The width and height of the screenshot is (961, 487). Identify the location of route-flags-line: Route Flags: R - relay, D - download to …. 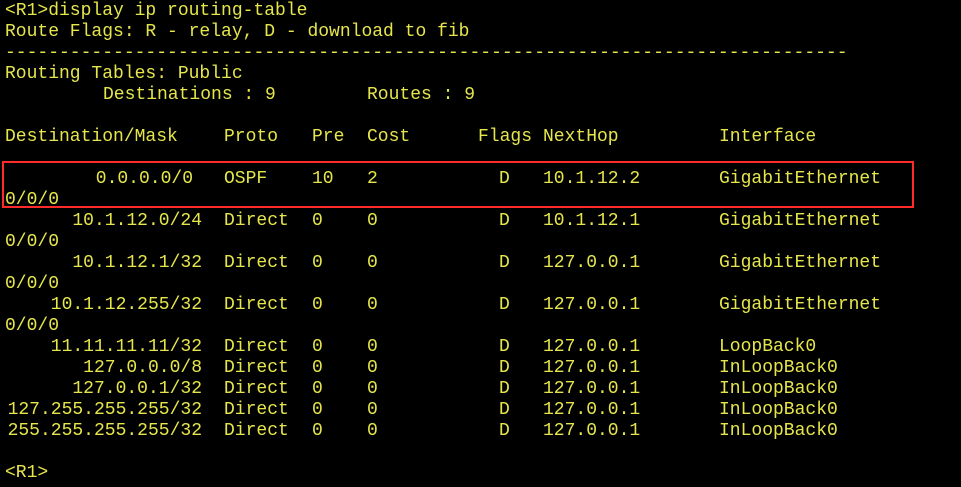
(237, 32).